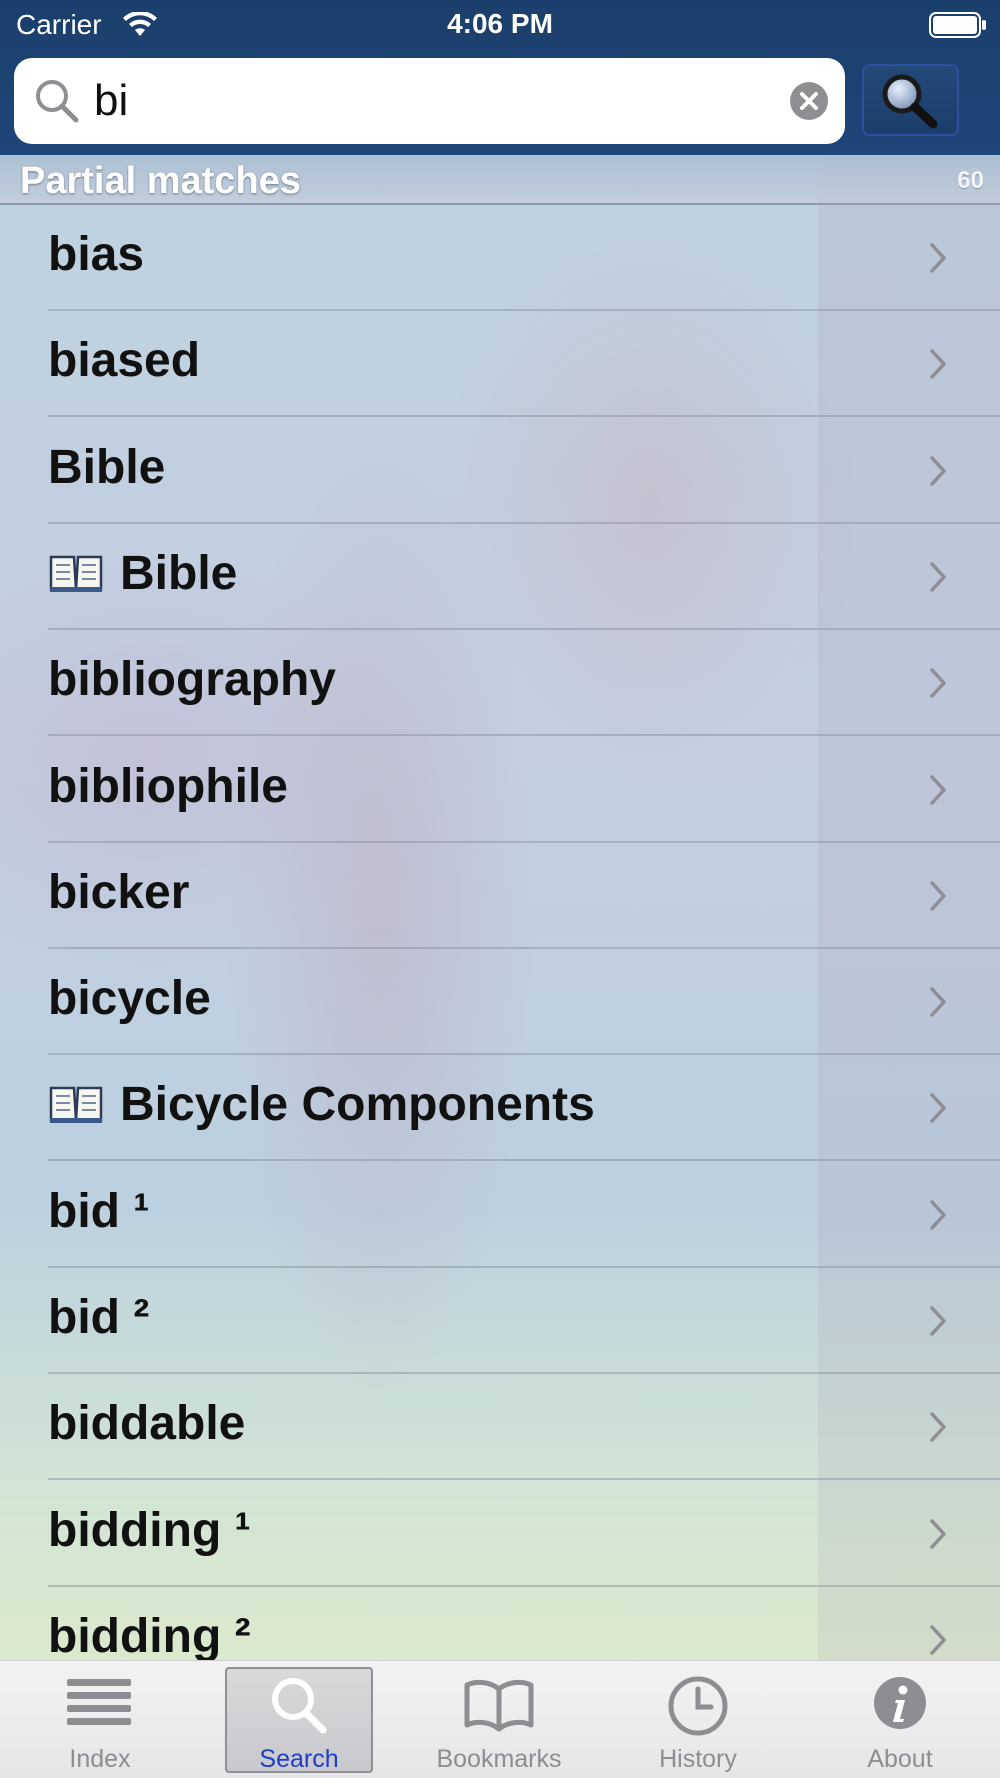 Image resolution: width=1000 pixels, height=1778 pixels. I want to click on result-count: 60, so click(970, 180).